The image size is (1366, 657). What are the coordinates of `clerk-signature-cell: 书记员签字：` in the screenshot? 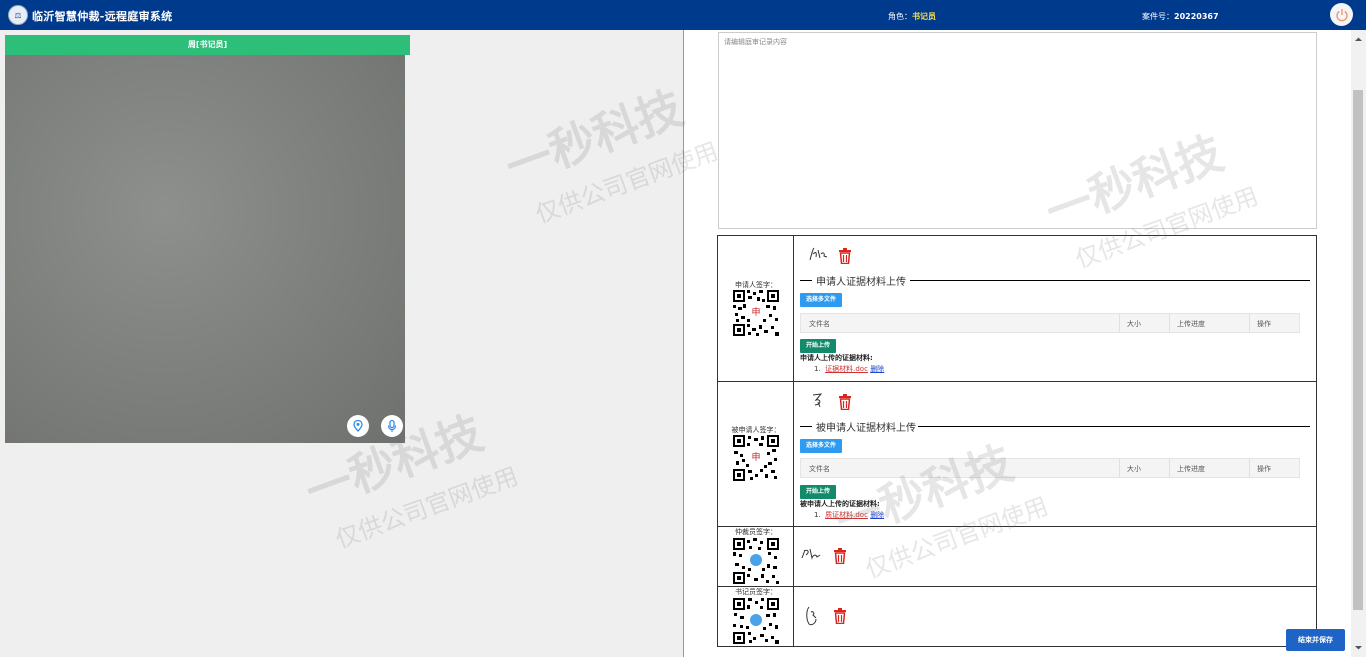 It's located at (756, 617).